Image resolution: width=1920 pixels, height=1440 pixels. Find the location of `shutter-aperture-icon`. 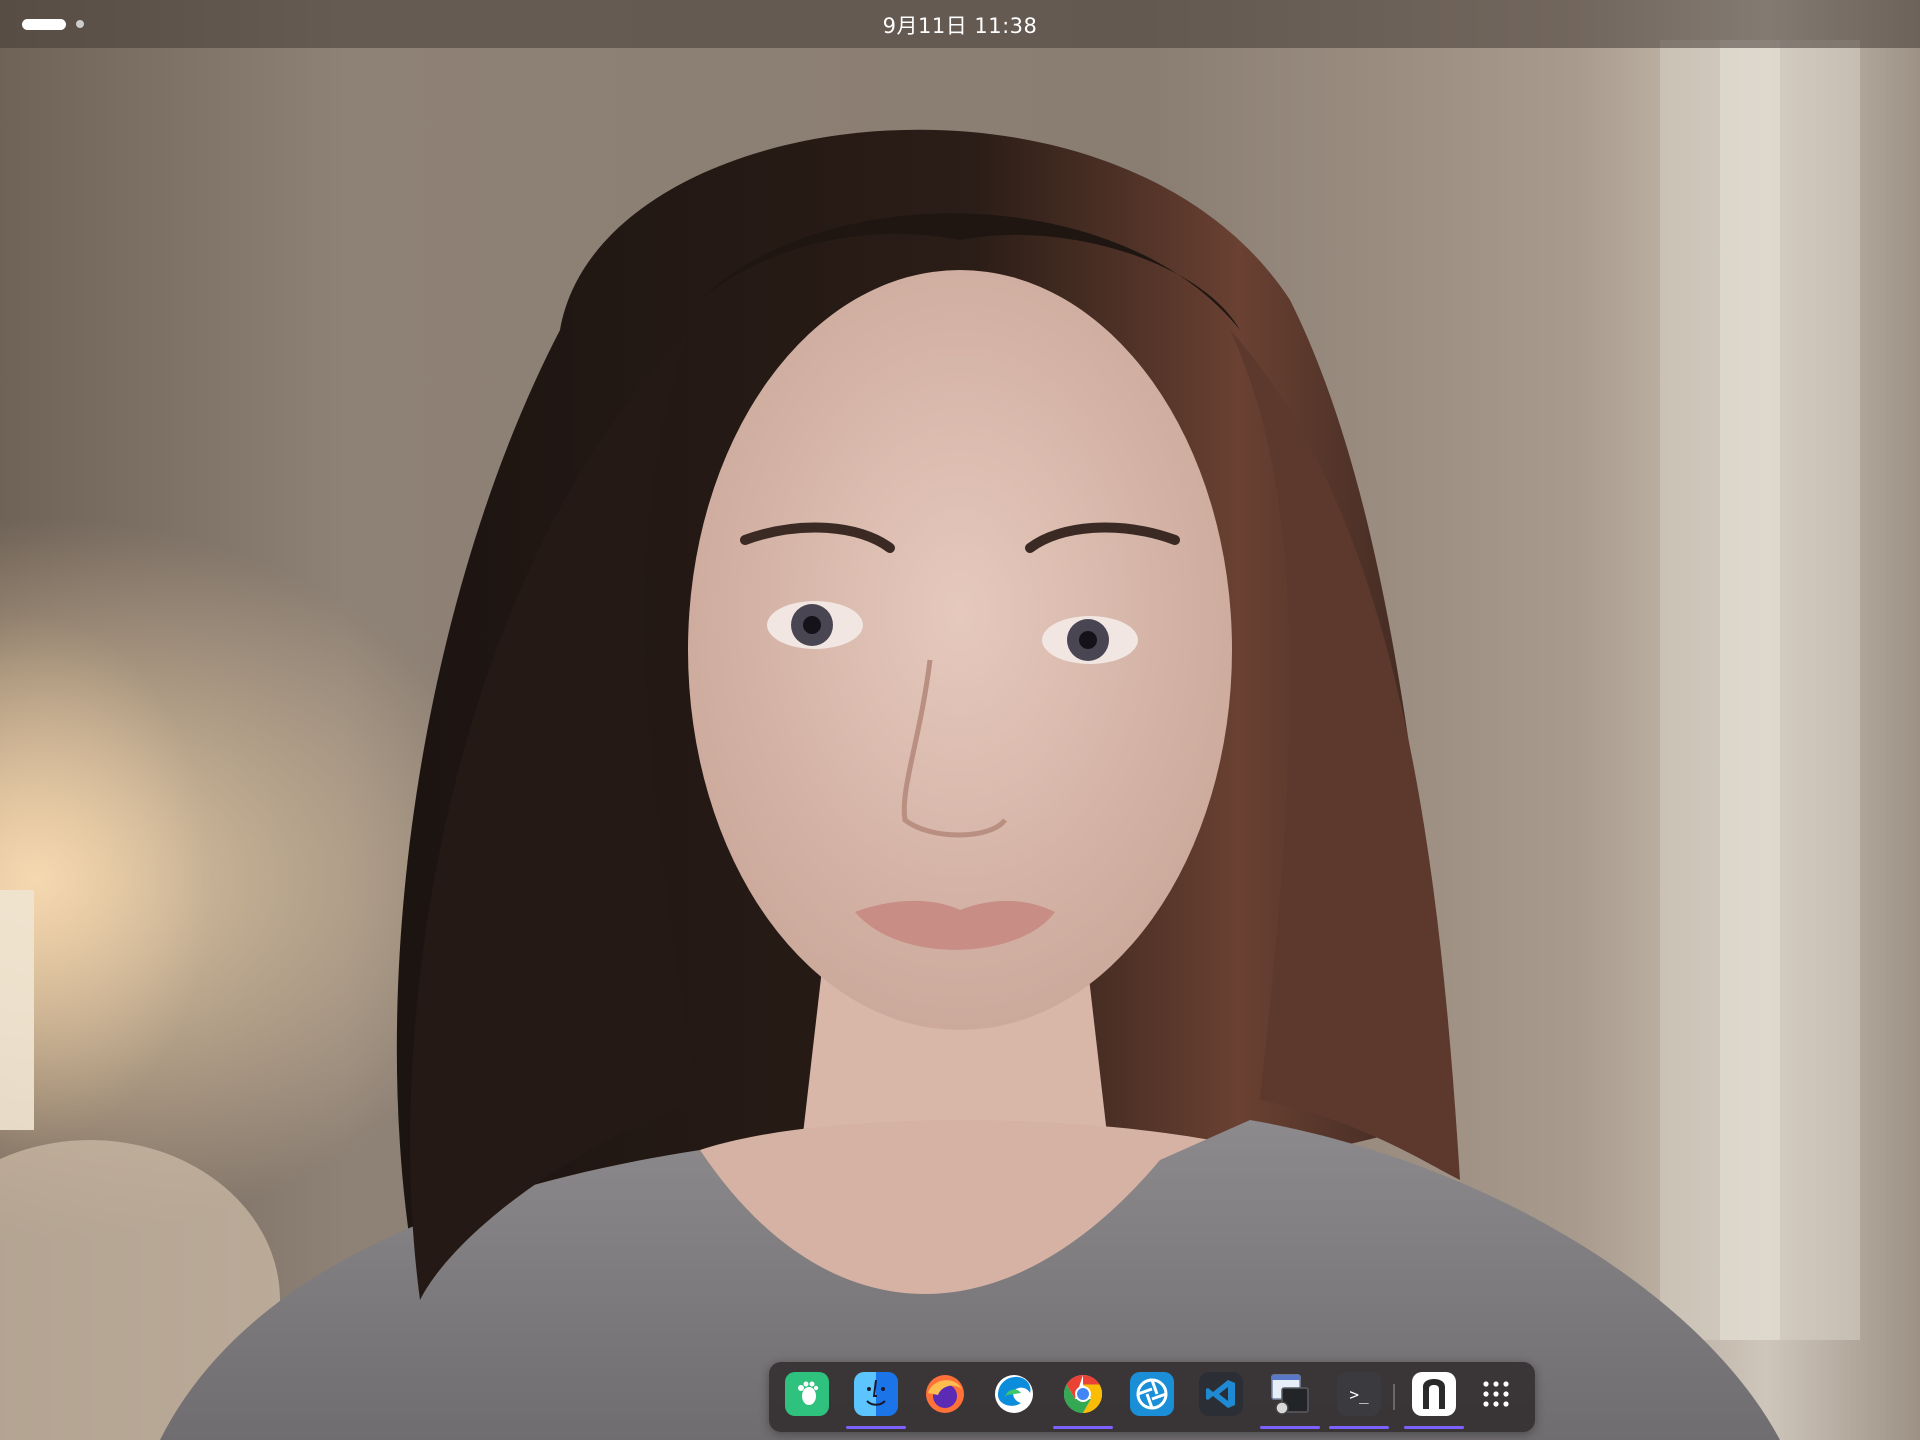

shutter-aperture-icon is located at coordinates (1152, 1394).